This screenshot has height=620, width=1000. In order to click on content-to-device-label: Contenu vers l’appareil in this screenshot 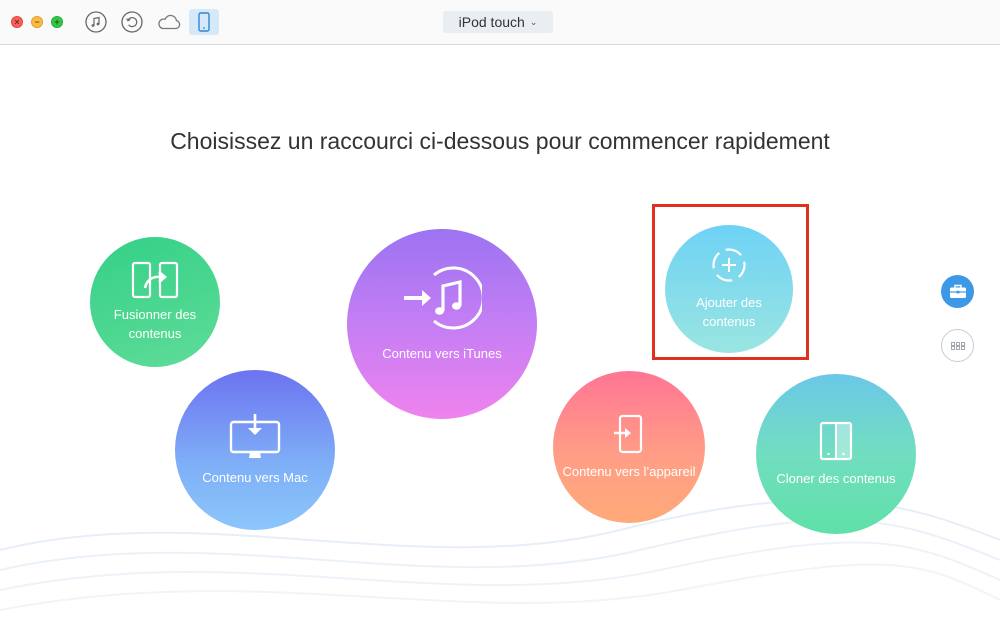, I will do `click(629, 471)`.